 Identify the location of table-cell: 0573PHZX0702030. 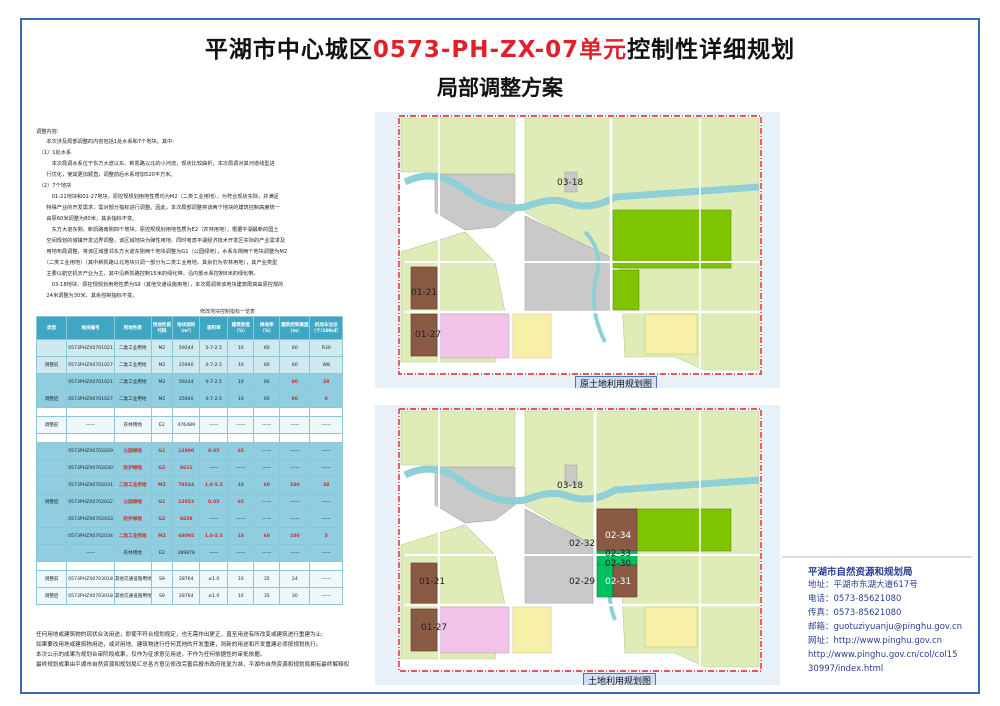
(90, 468).